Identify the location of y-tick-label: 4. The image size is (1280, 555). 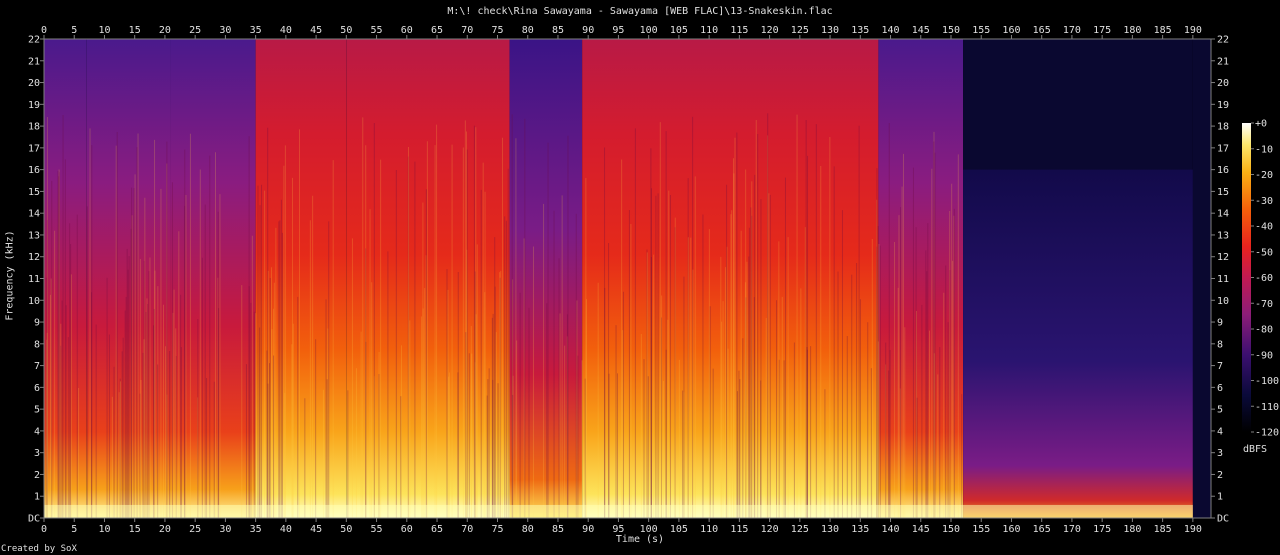
(37, 431).